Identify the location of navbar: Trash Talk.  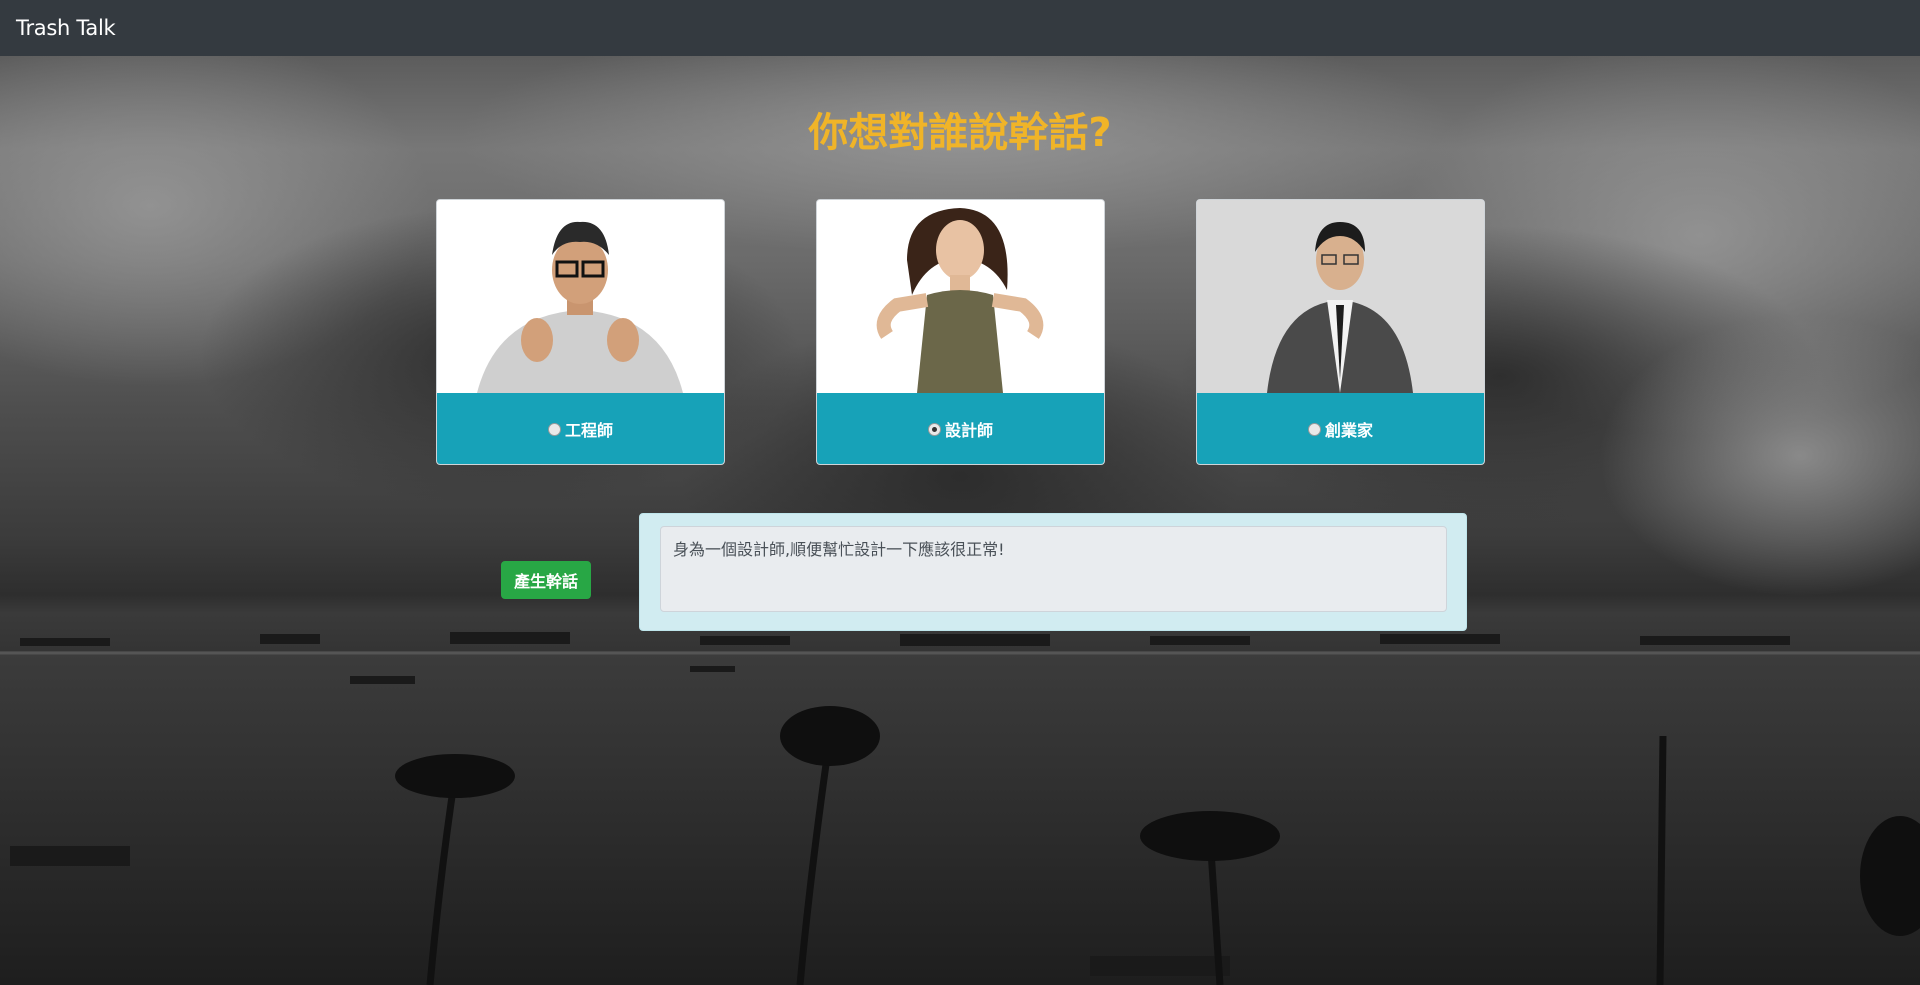
(960, 28).